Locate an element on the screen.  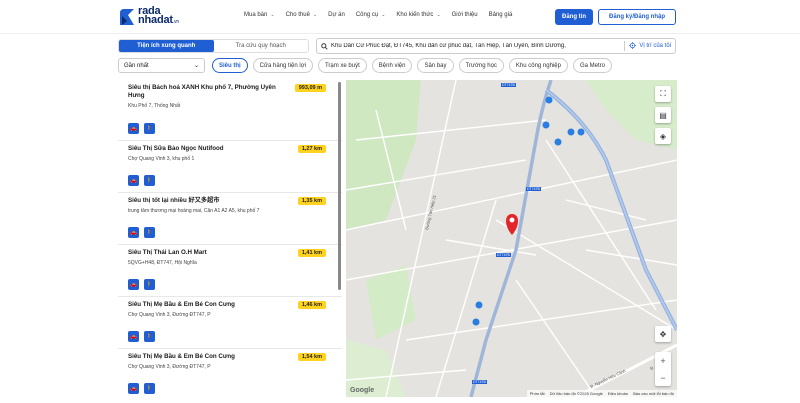
chip-cua-hang-tien-loi: Cửa hàng tiện lợi is located at coordinates (282, 65).